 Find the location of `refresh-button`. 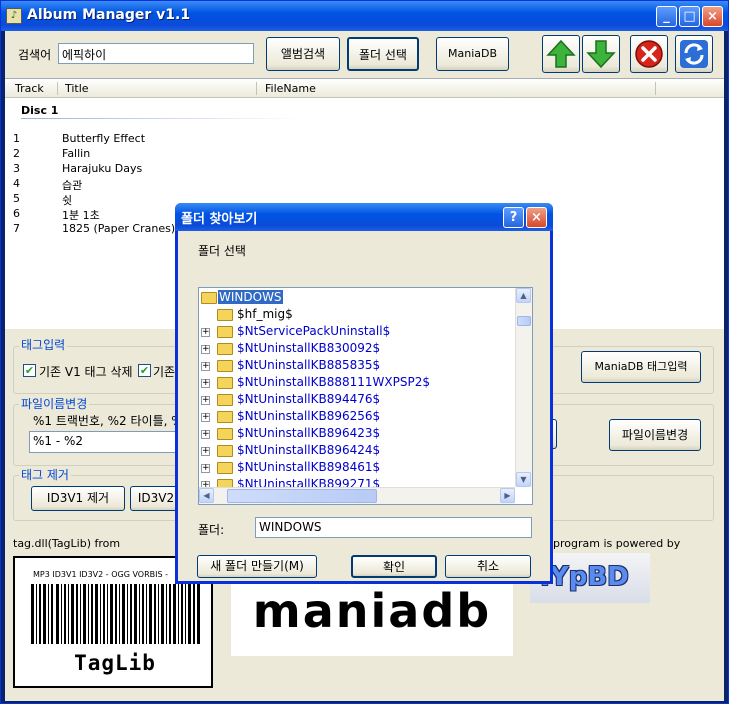

refresh-button is located at coordinates (694, 54).